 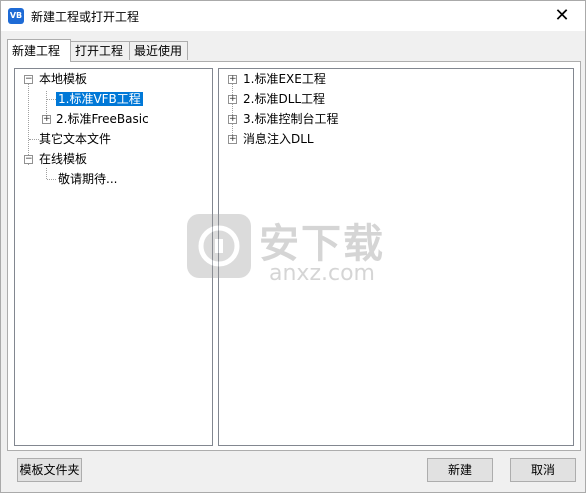 I want to click on tree-node-exe: 1.标准EXE工程, so click(x=284, y=79).